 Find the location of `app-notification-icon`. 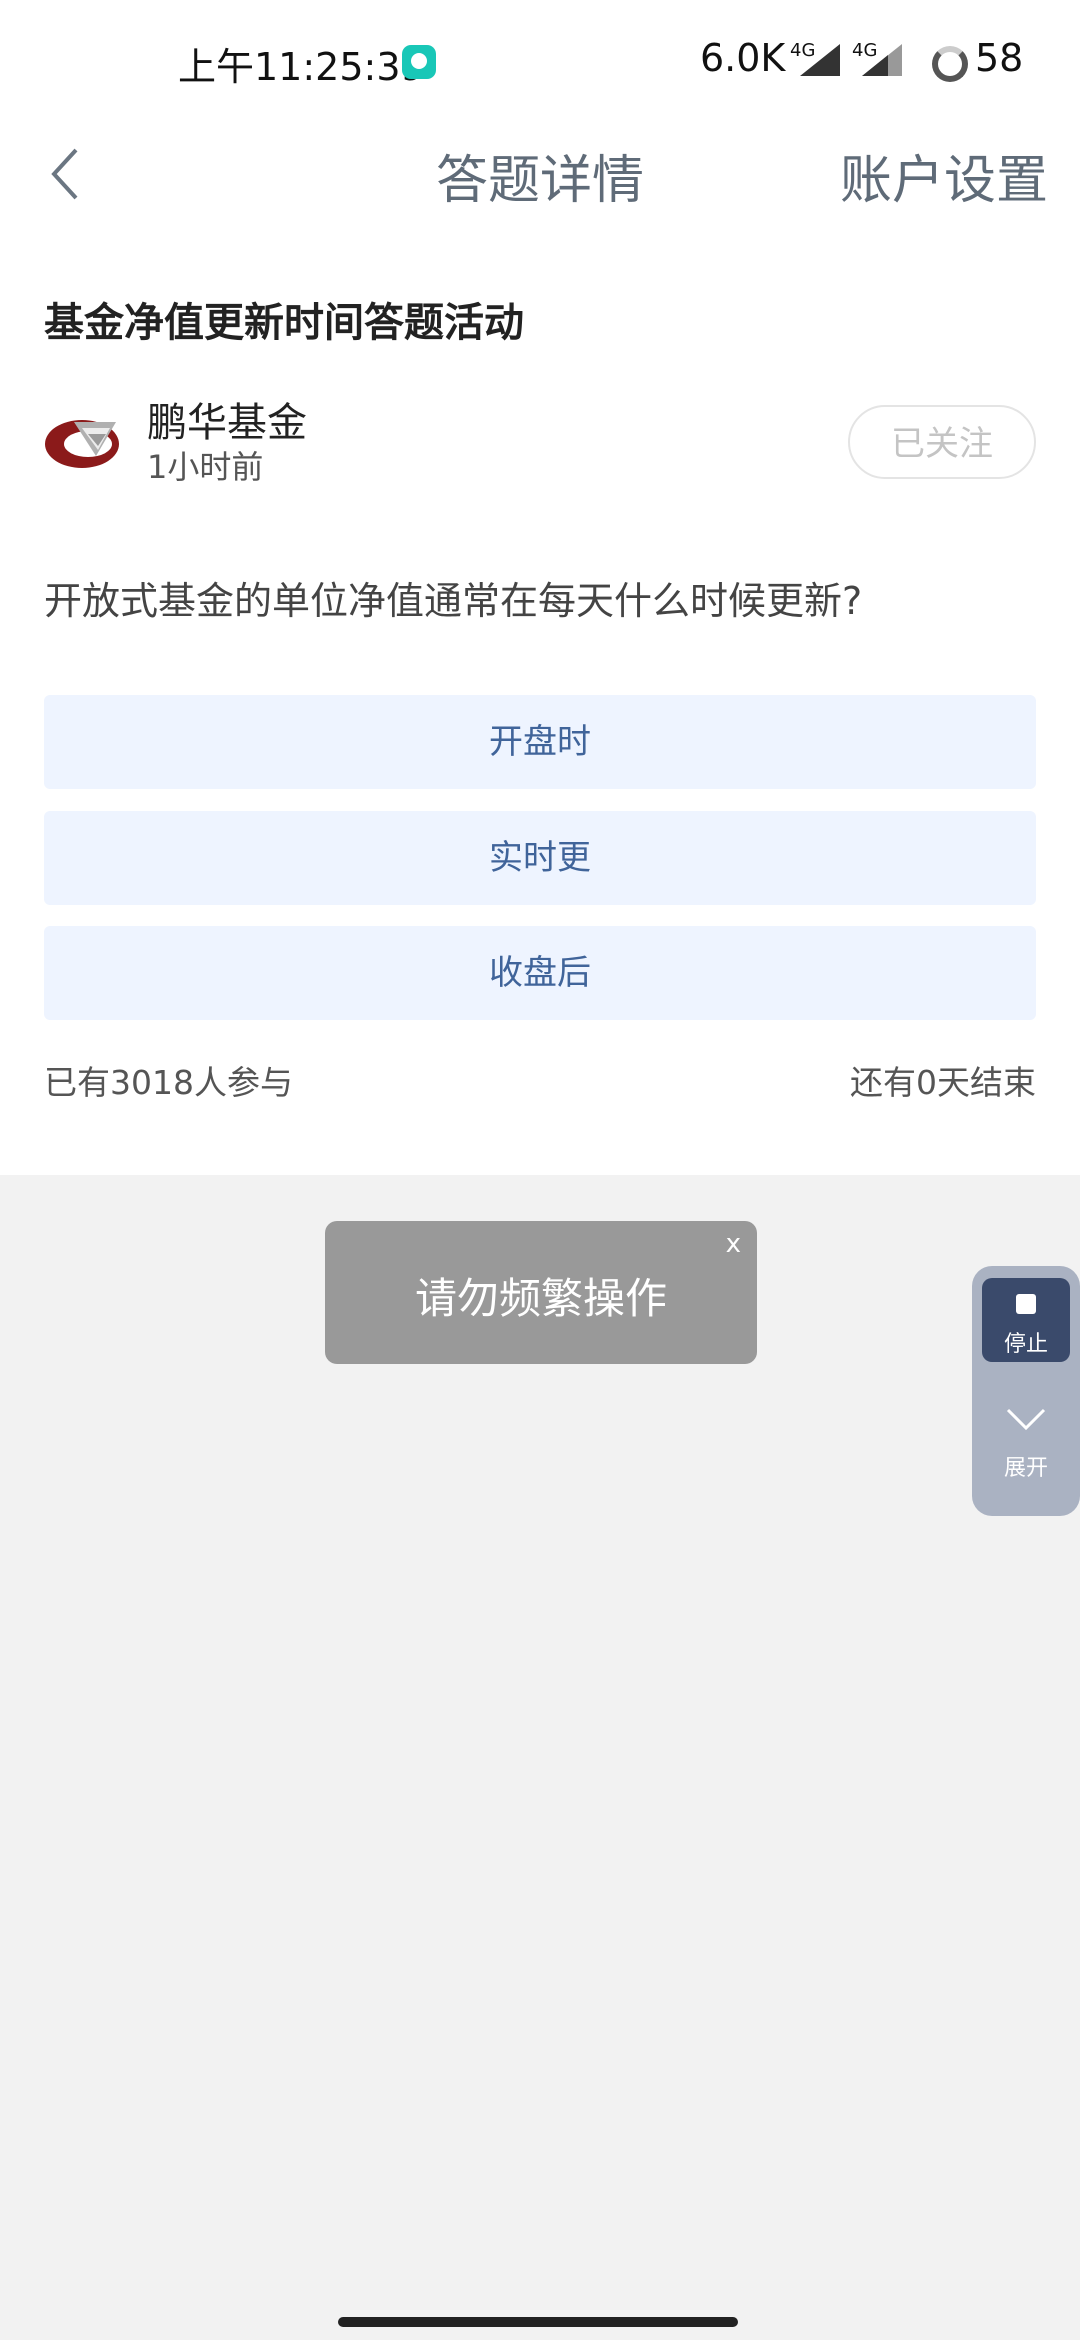

app-notification-icon is located at coordinates (419, 62).